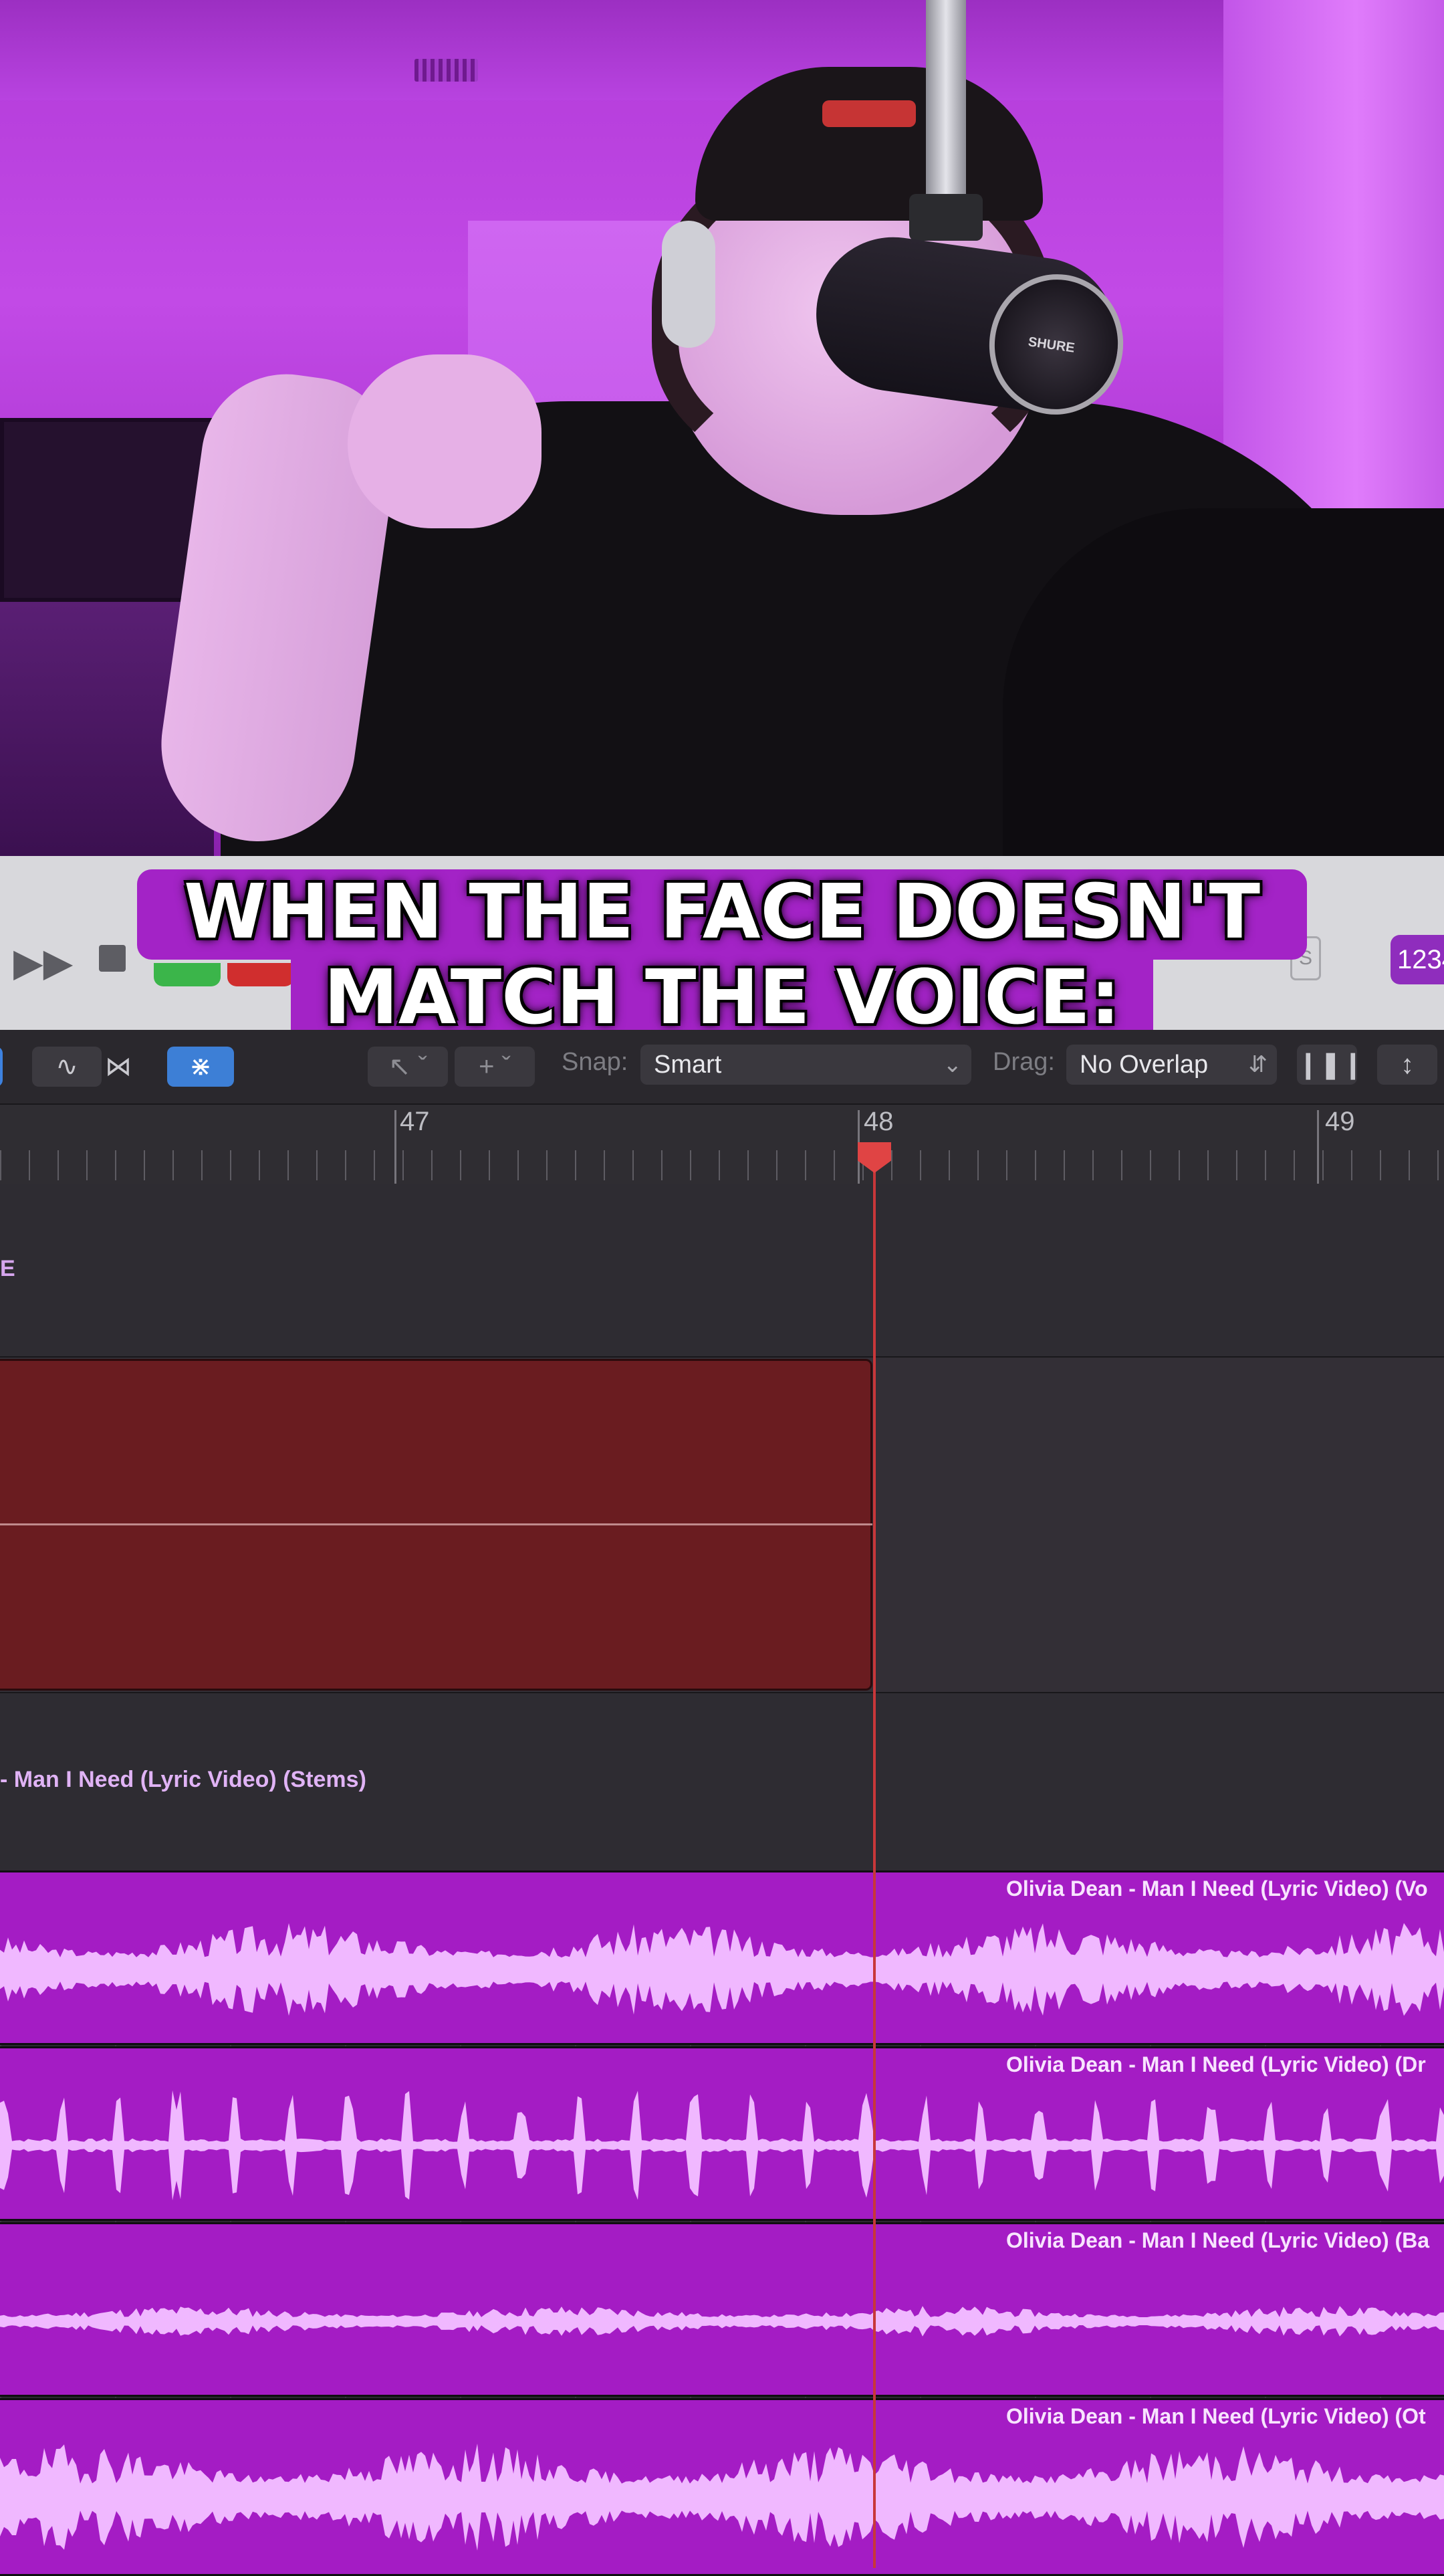 Image resolution: width=1444 pixels, height=2576 pixels. I want to click on vertical-zoom-icon: ↕, so click(1407, 1065).